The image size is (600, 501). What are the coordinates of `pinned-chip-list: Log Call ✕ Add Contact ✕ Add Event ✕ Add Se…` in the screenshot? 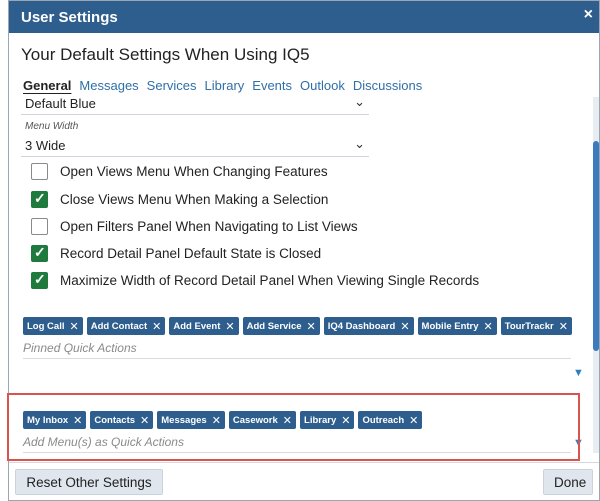 It's located at (301, 326).